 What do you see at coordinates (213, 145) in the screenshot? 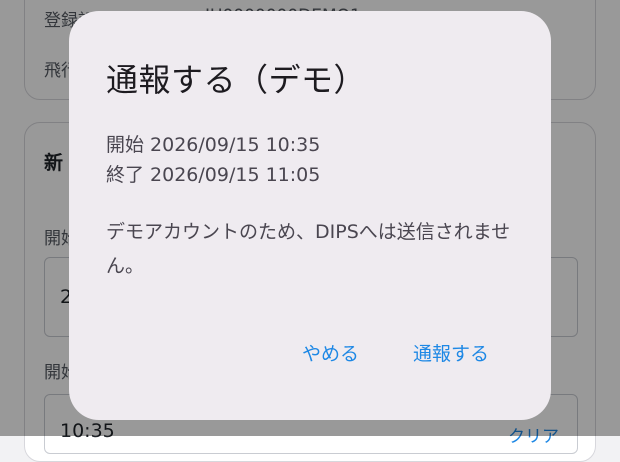
I see `start-time-line: 開始 2026/09/15 10:35` at bounding box center [213, 145].